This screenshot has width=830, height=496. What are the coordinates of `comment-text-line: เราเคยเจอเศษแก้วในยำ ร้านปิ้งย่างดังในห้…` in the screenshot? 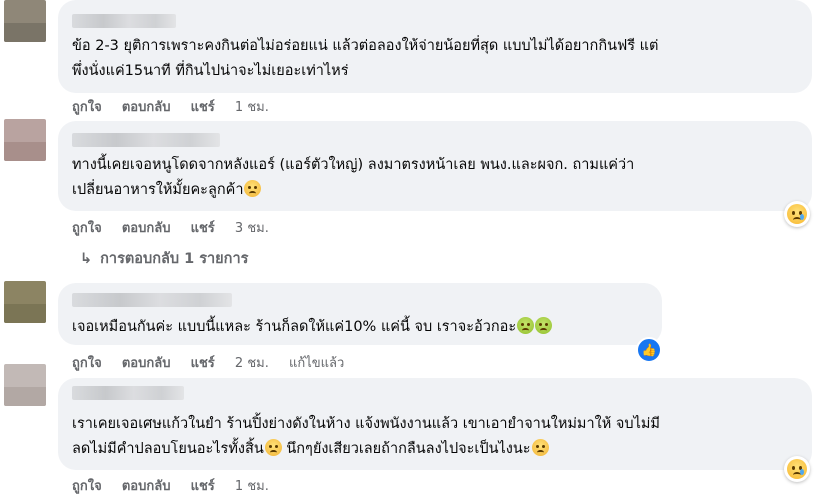 It's located at (366, 424).